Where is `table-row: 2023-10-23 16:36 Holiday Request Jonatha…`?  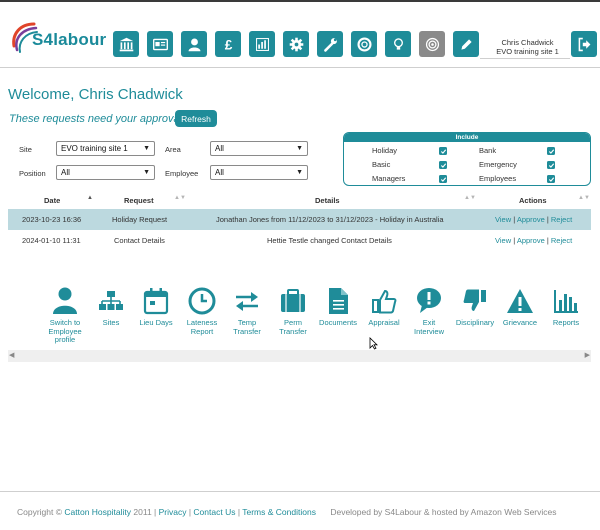 table-row: 2023-10-23 16:36 Holiday Request Jonatha… is located at coordinates (299, 219).